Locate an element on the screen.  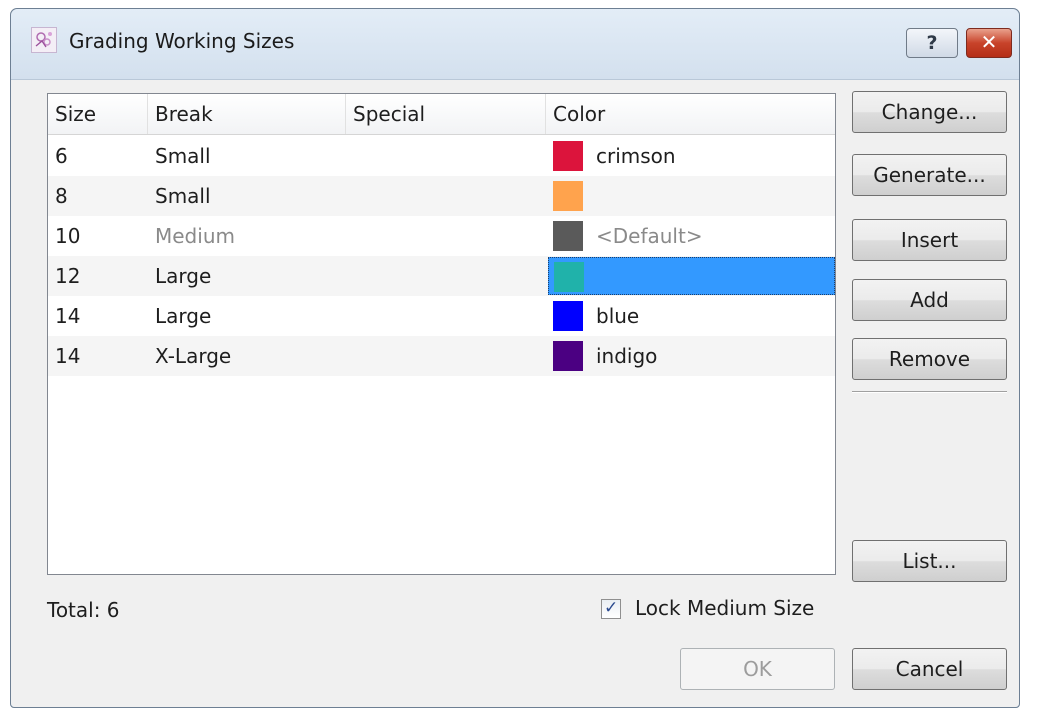
table-row-selected: 12 Large is located at coordinates (441, 276).